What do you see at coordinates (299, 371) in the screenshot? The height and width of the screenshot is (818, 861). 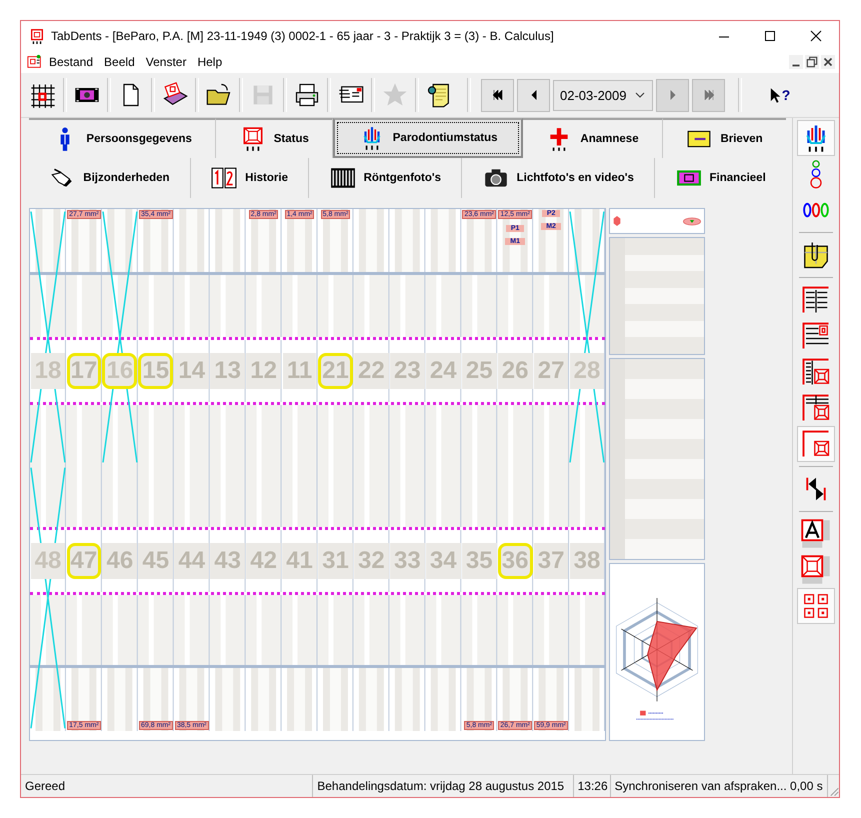 I see `tooth-number: 11` at bounding box center [299, 371].